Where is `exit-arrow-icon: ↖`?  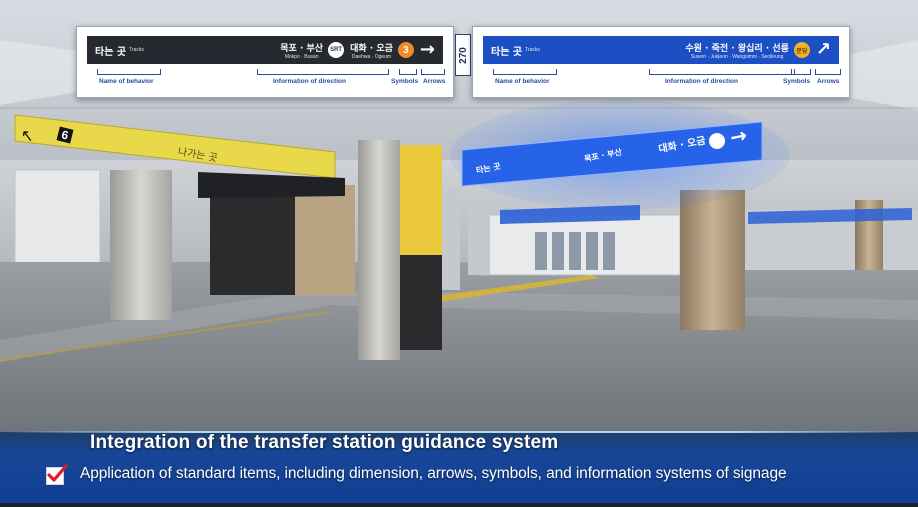
exit-arrow-icon: ↖ is located at coordinates (27, 135).